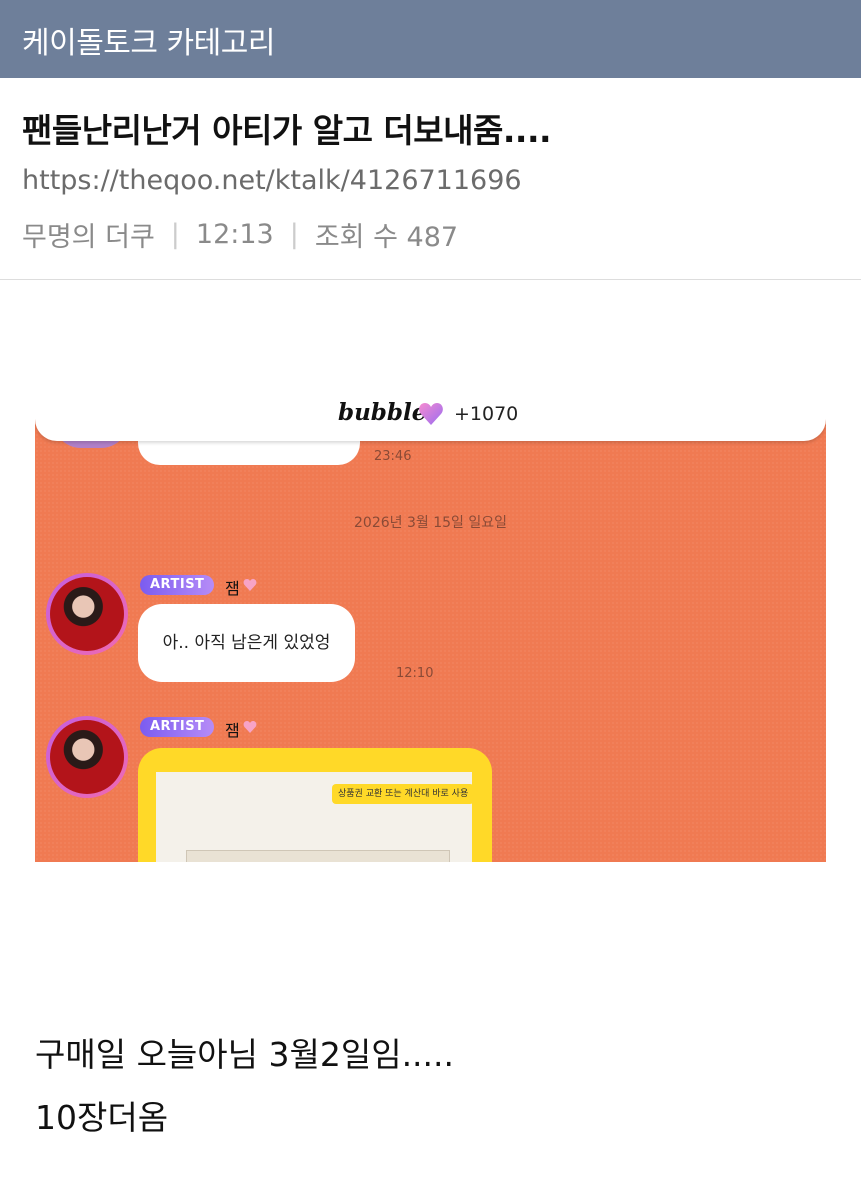 The height and width of the screenshot is (1200, 861). What do you see at coordinates (386, 237) in the screenshot?
I see `post-views: 조회 수 487` at bounding box center [386, 237].